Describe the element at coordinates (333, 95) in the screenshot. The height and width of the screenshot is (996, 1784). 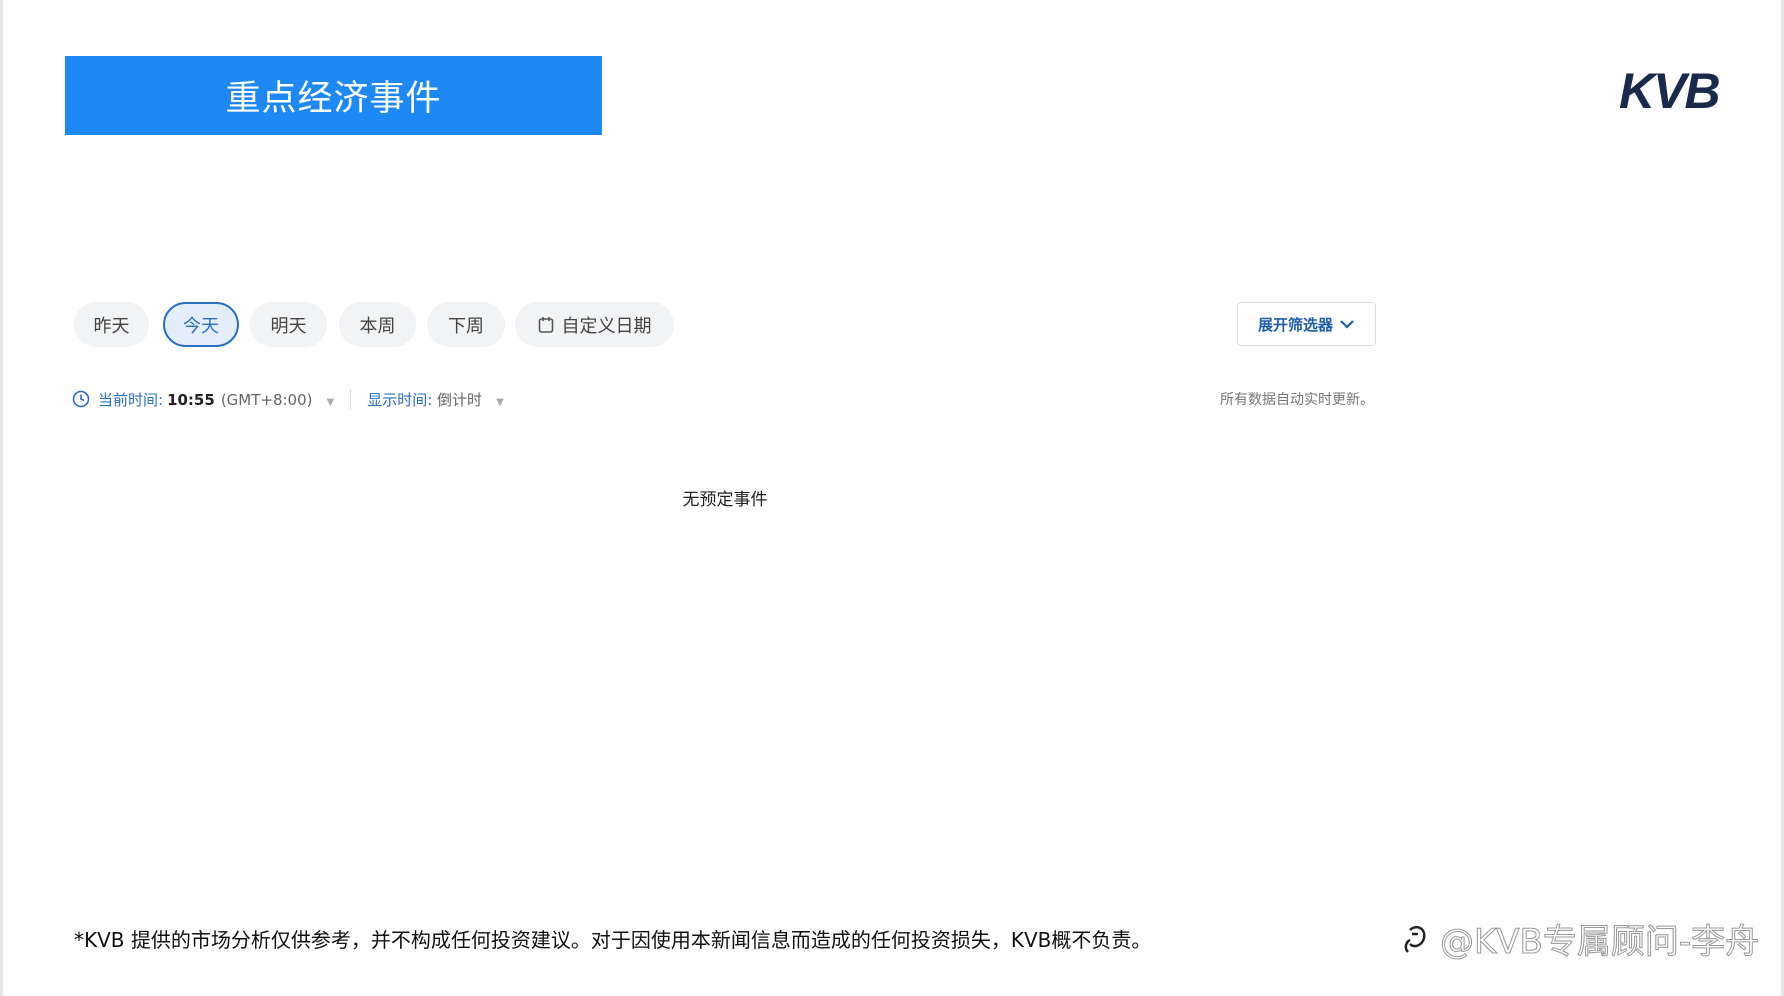
I see `page-title: 重点经济事件` at that location.